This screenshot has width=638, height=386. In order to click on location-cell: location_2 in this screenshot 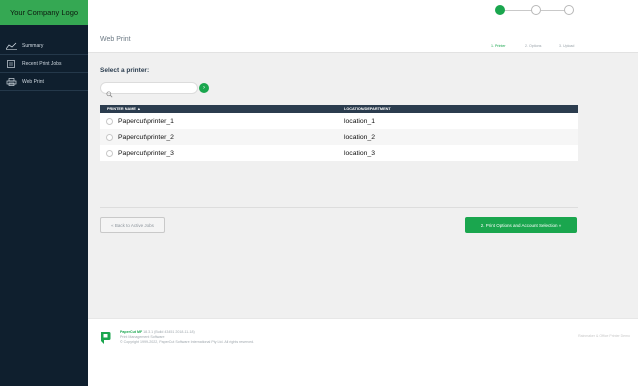, I will do `click(359, 137)`.